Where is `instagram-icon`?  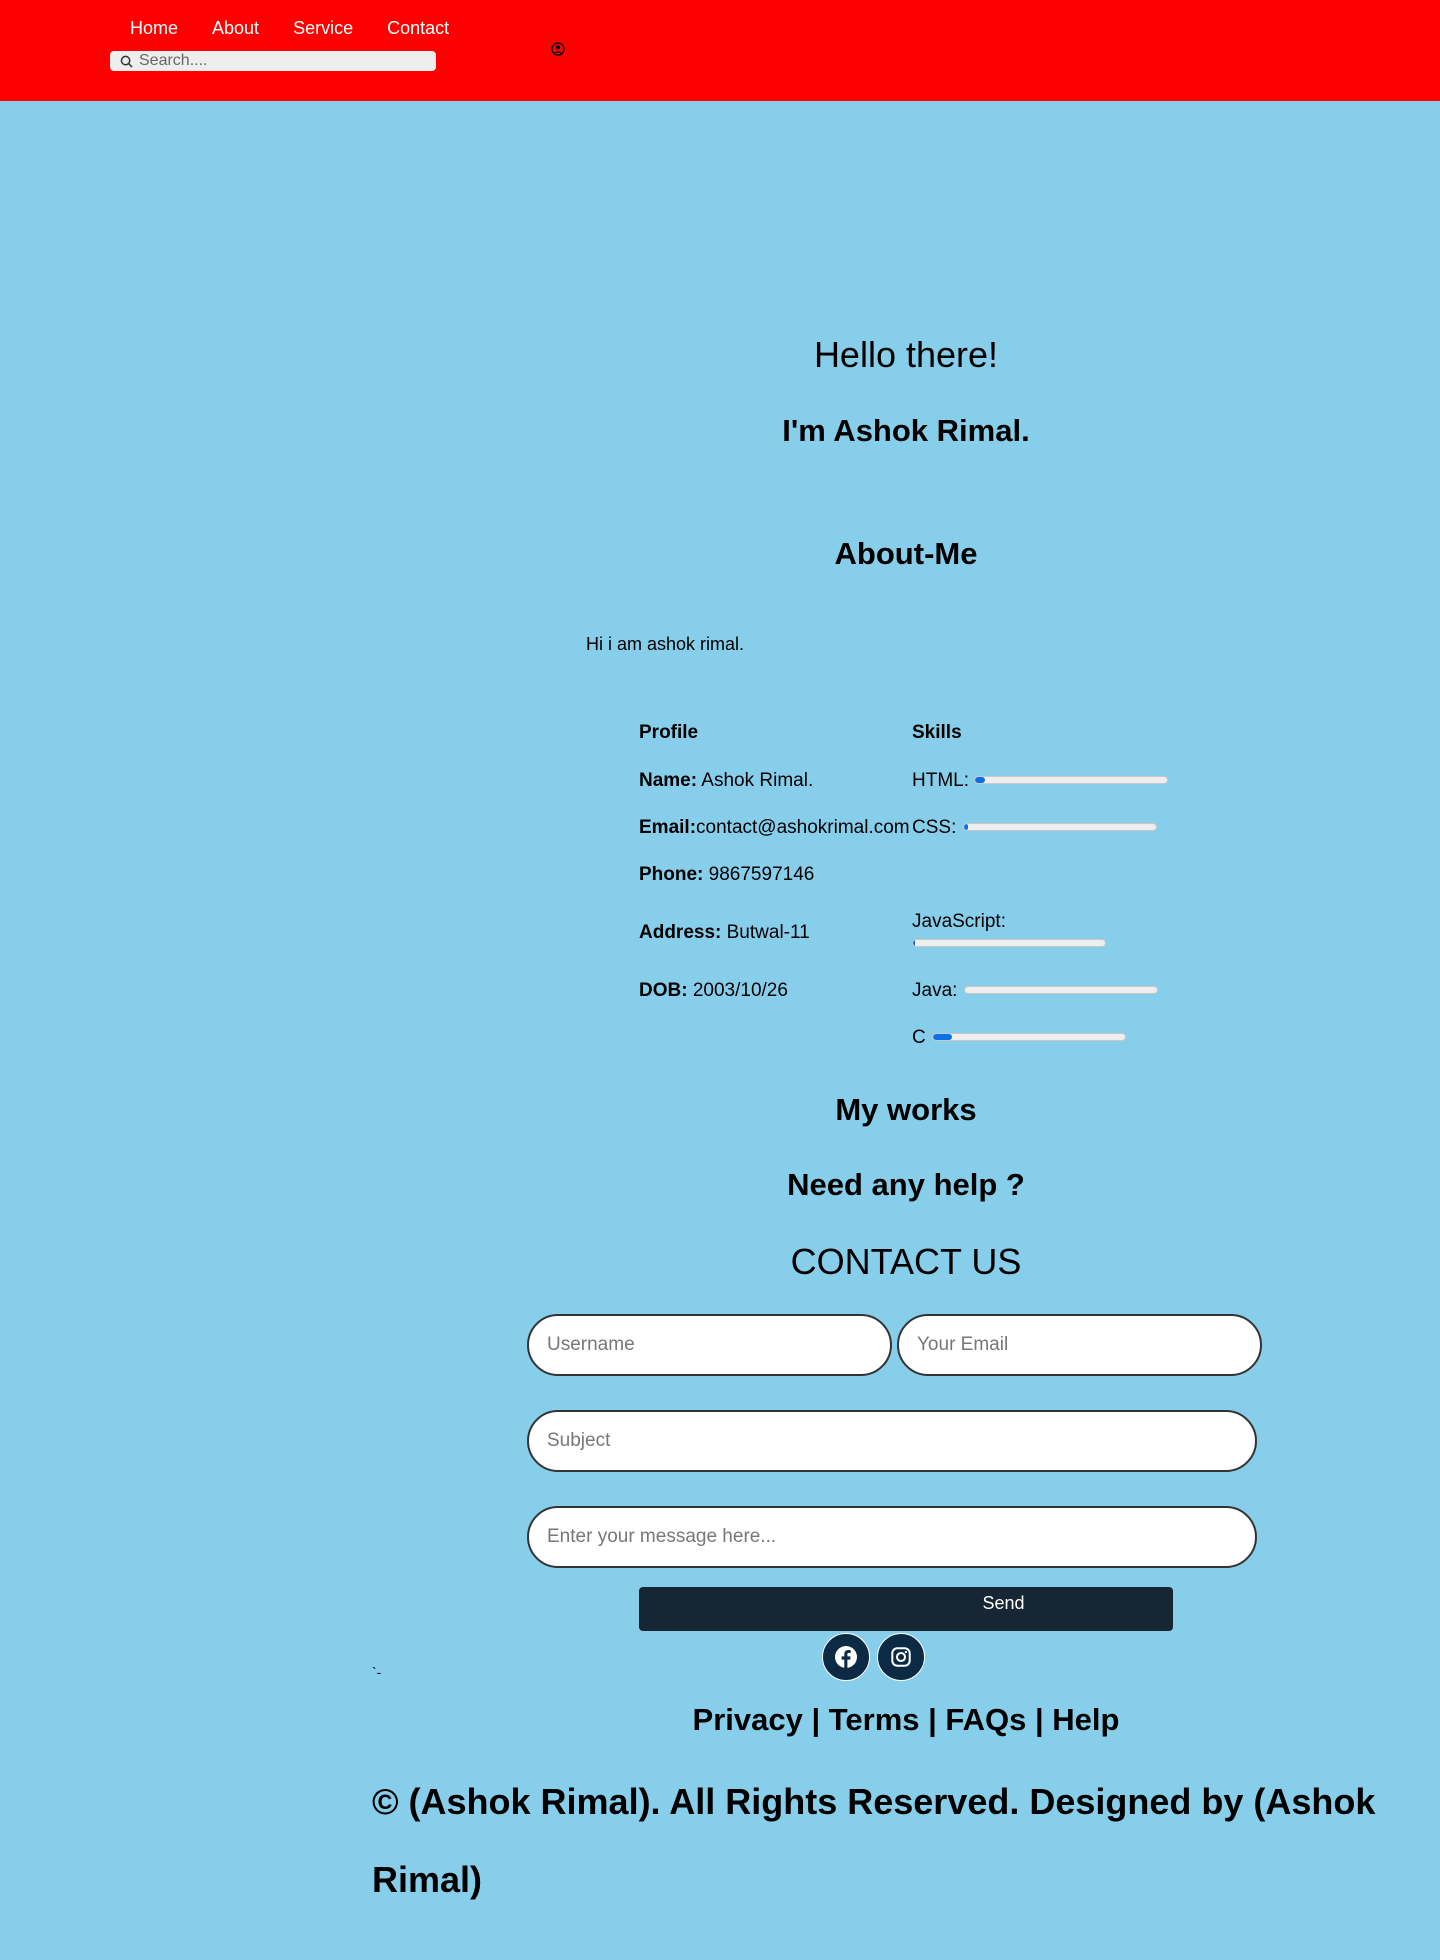 instagram-icon is located at coordinates (901, 1657).